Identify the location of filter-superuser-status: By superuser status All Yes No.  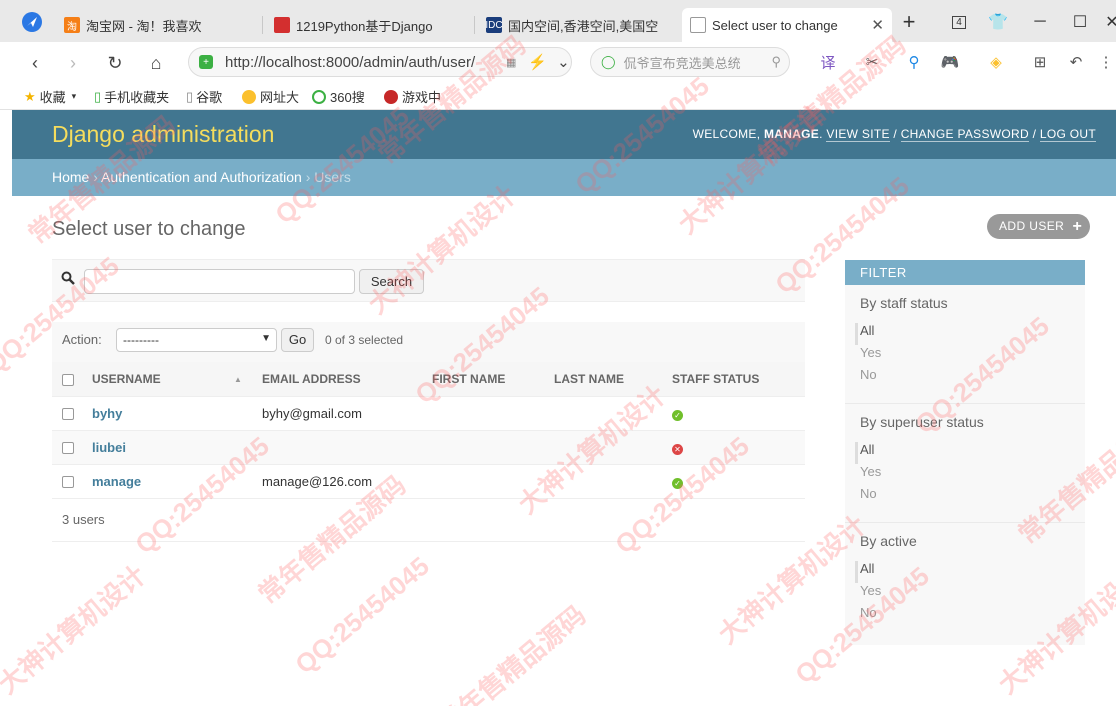
(965, 463).